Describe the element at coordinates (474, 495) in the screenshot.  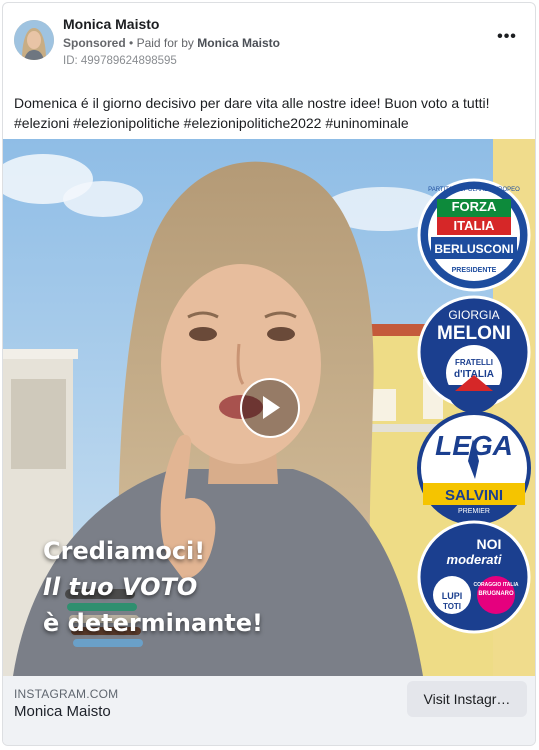
I see `lega-leader: SALVINI` at that location.